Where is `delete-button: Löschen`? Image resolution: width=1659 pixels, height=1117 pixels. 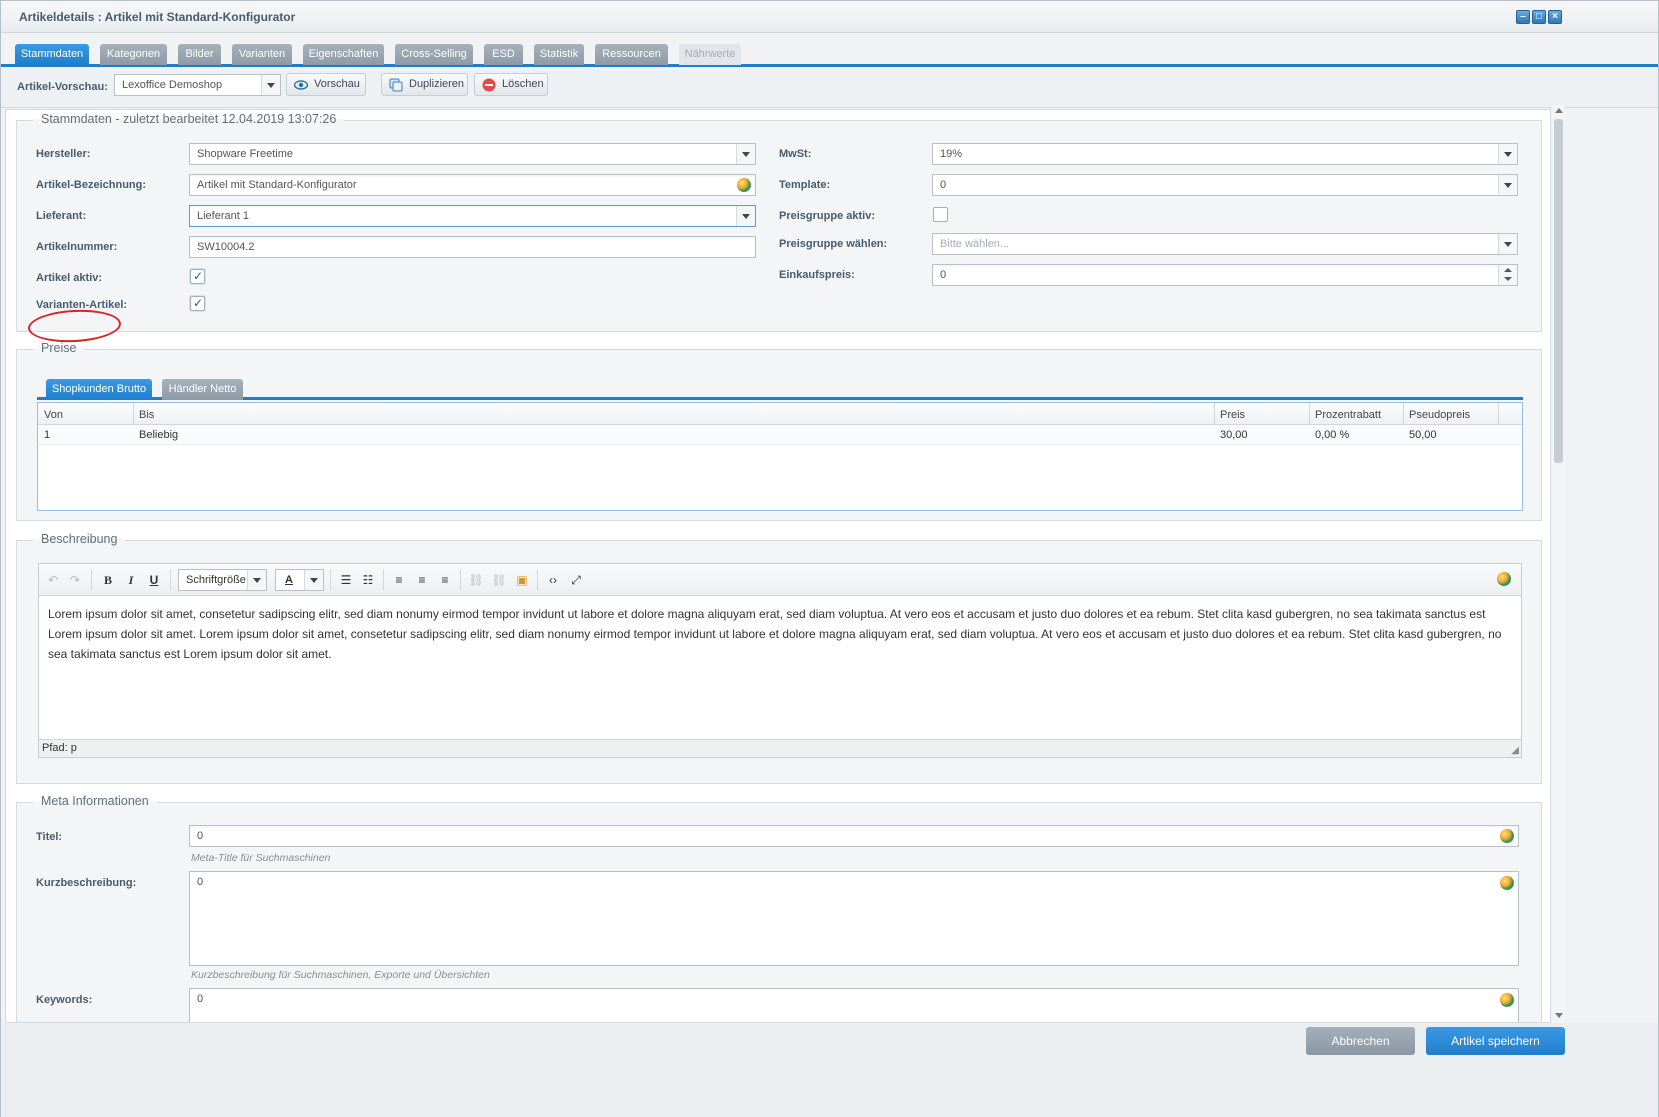
delete-button: Löschen is located at coordinates (511, 84).